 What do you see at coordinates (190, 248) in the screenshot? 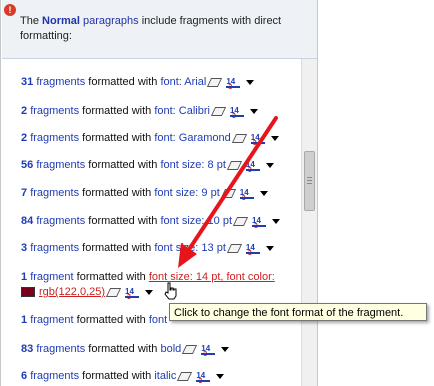
I see `format-link: font size: 13 pt` at bounding box center [190, 248].